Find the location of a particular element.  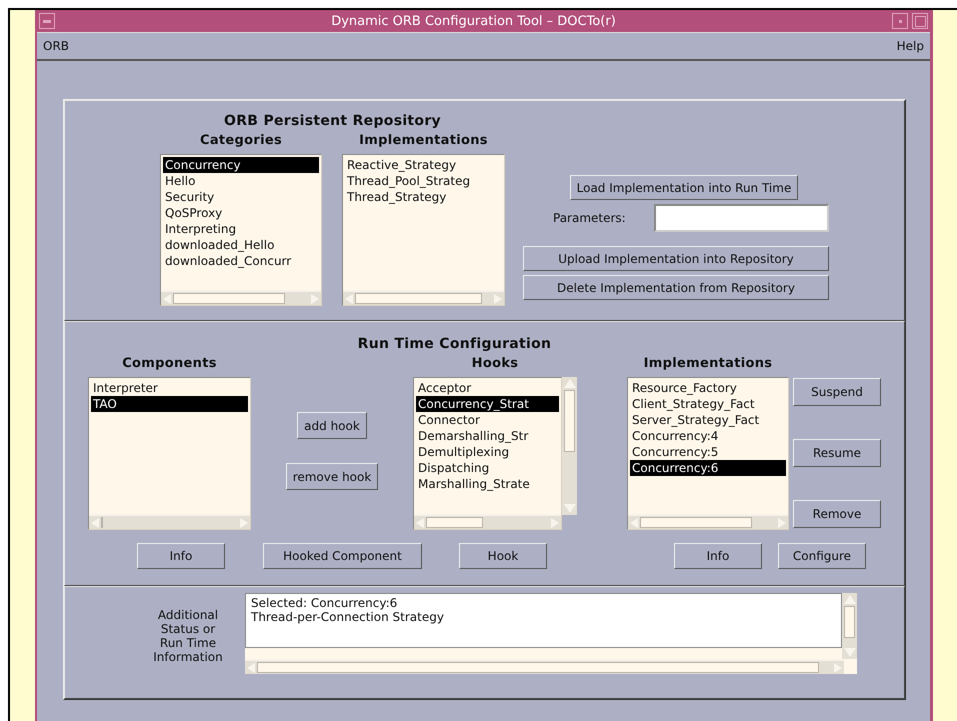

load-implementation-button: Load Implementation into Run Time is located at coordinates (684, 187).